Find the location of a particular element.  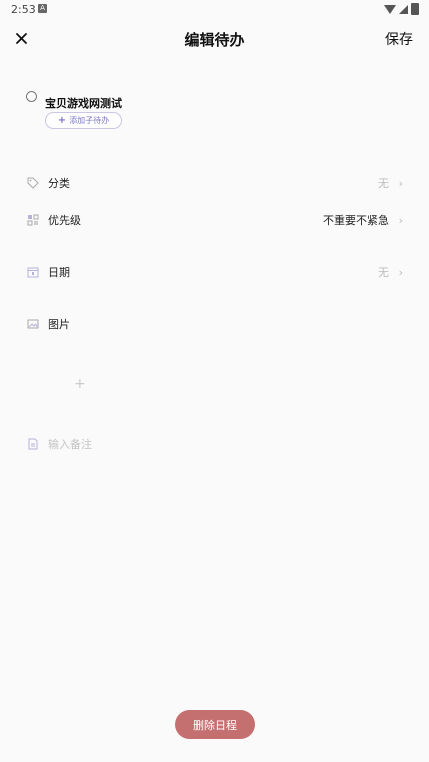

date-row: 日期 无 › is located at coordinates (216, 272).